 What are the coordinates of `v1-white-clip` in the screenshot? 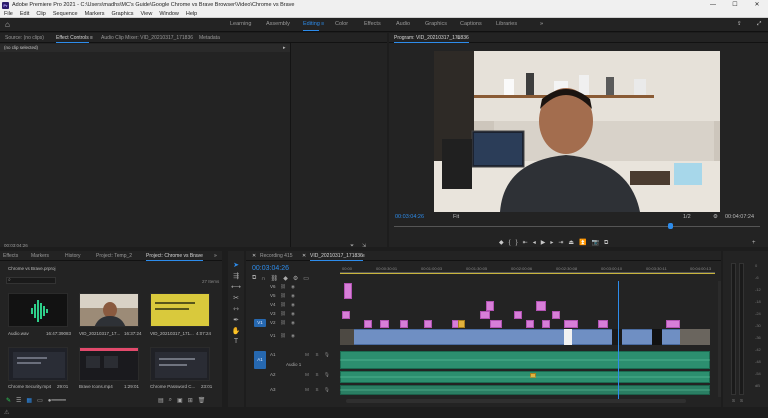 It's located at (568, 337).